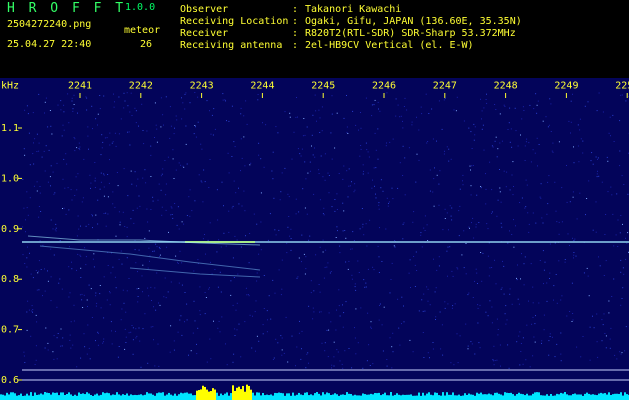 The width and height of the screenshot is (629, 400). I want to click on x-tick-label: 2249, so click(566, 85).